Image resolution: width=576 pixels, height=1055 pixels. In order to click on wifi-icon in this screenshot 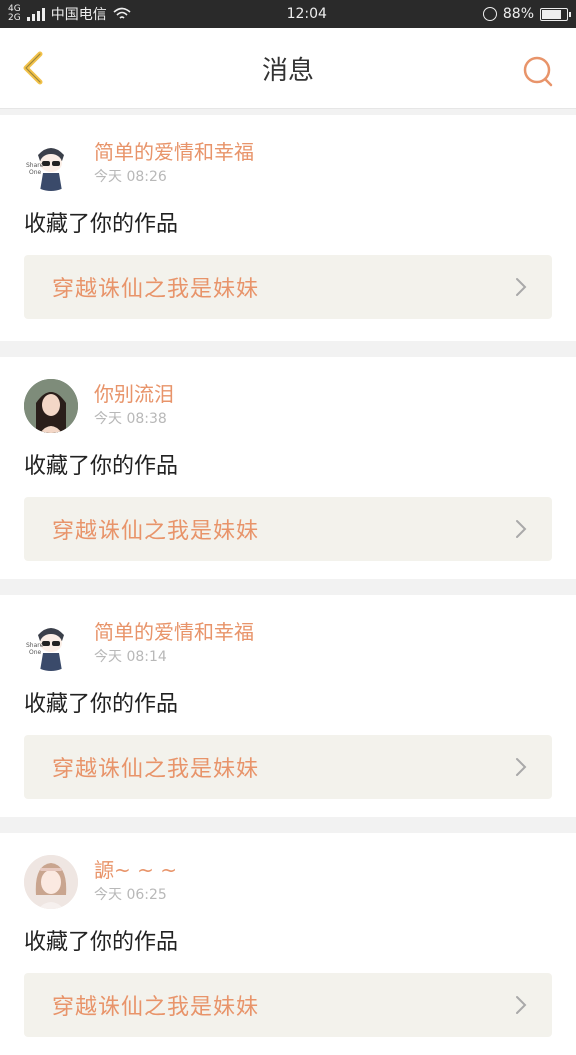, I will do `click(122, 13)`.